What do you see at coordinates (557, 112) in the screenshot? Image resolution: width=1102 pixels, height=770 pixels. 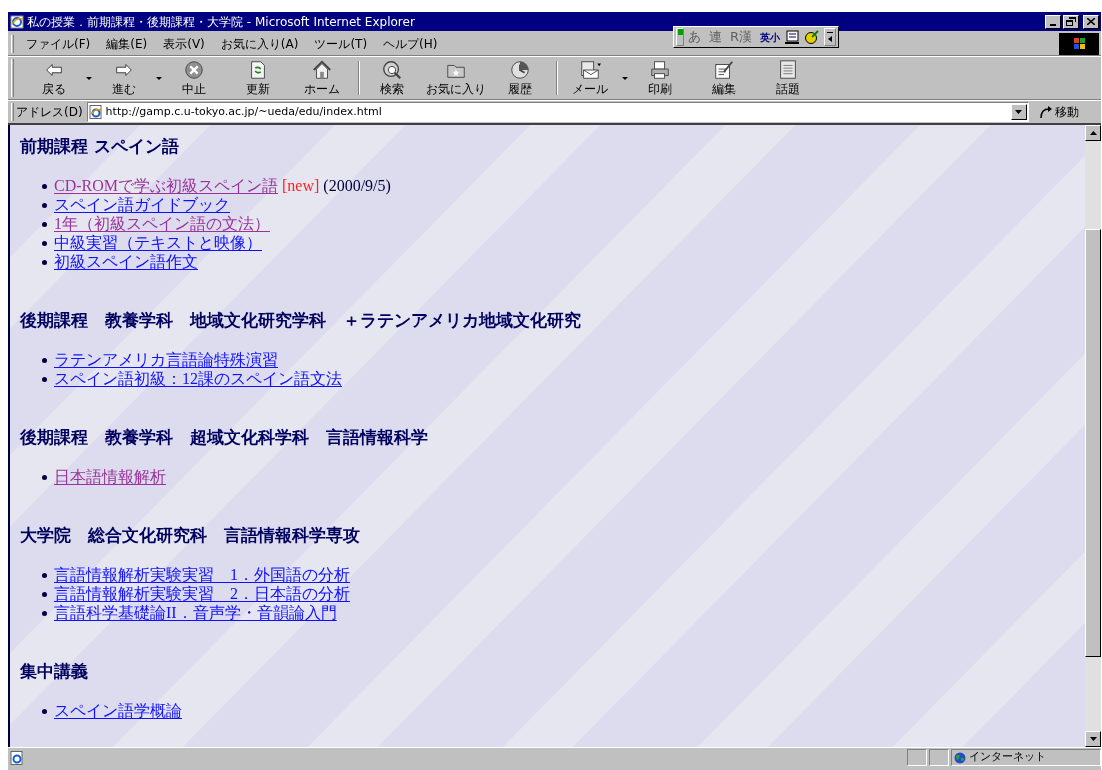 I see `address-field: http://gamp.c.u-tokyo.ac.jp/~ueda/edu/index.html` at bounding box center [557, 112].